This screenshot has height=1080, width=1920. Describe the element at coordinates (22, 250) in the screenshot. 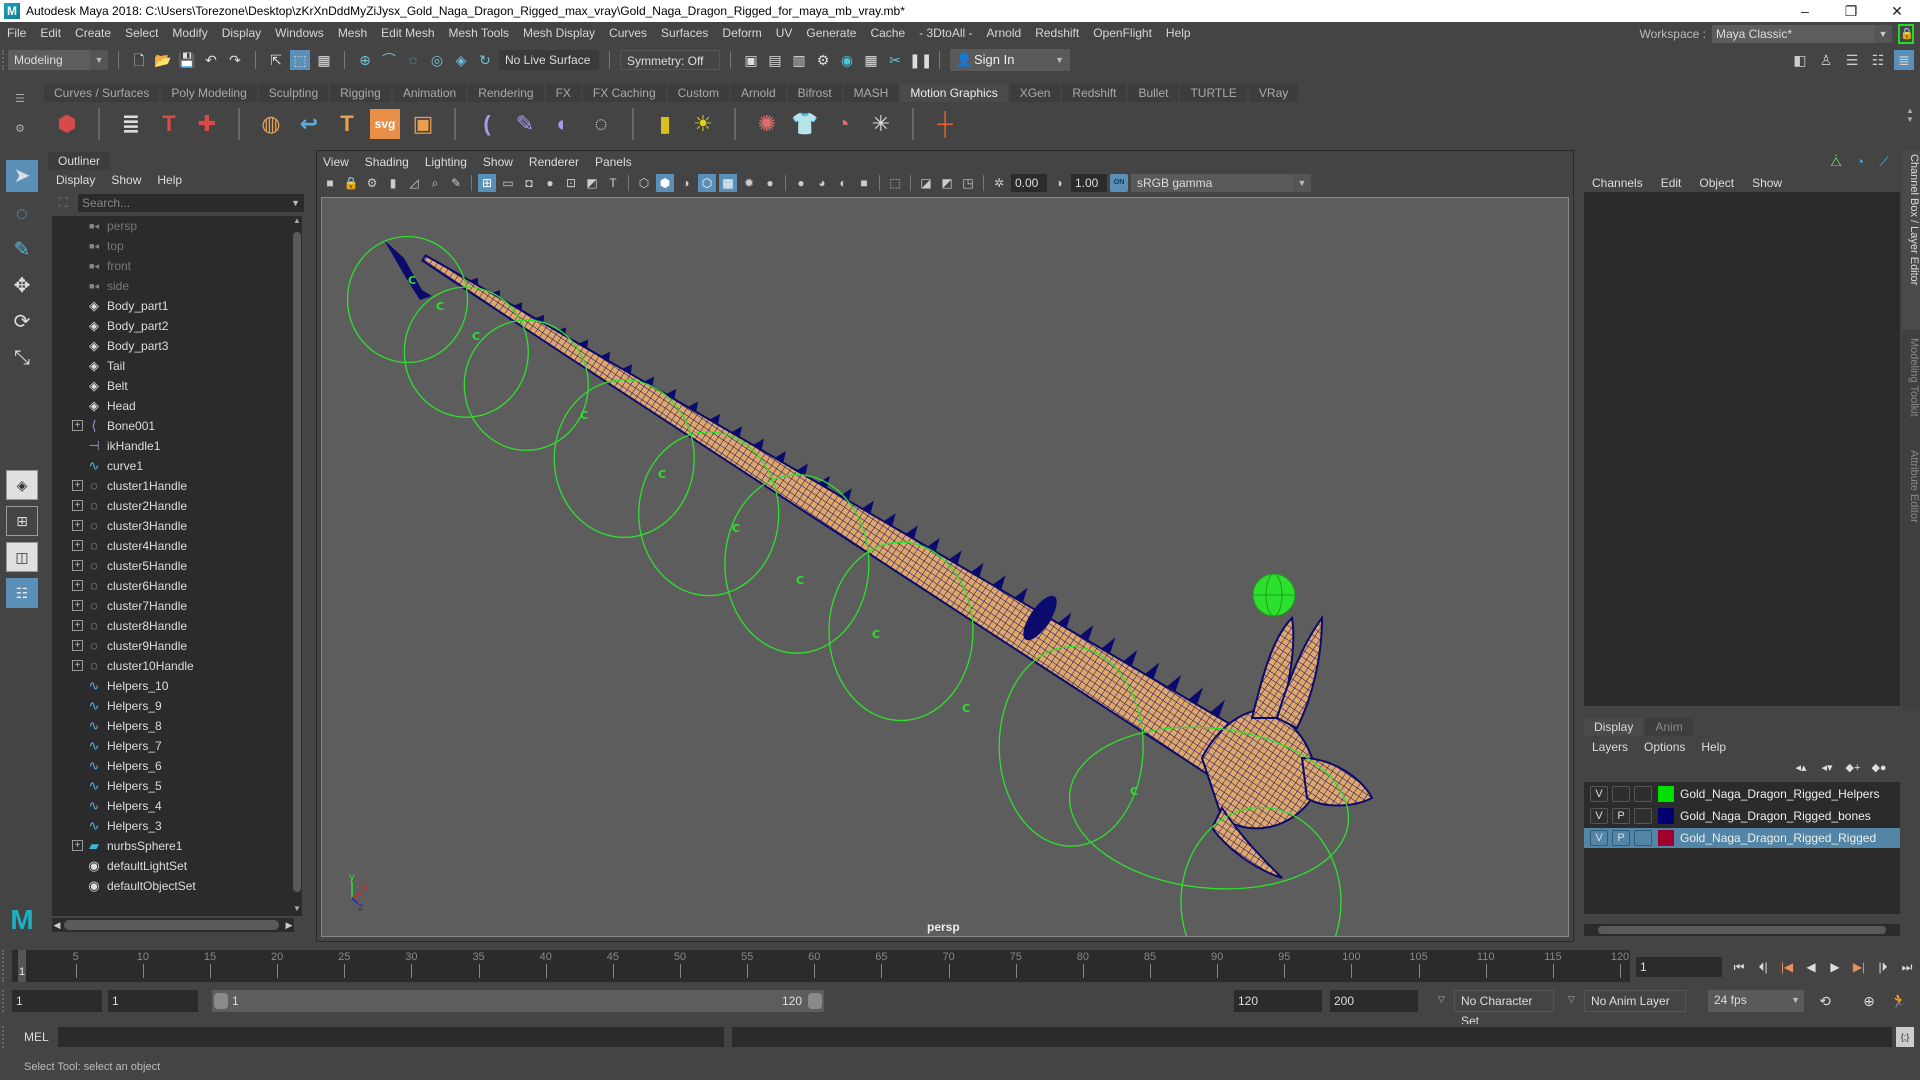

I see `paint-select-tool-icon: ✎` at that location.